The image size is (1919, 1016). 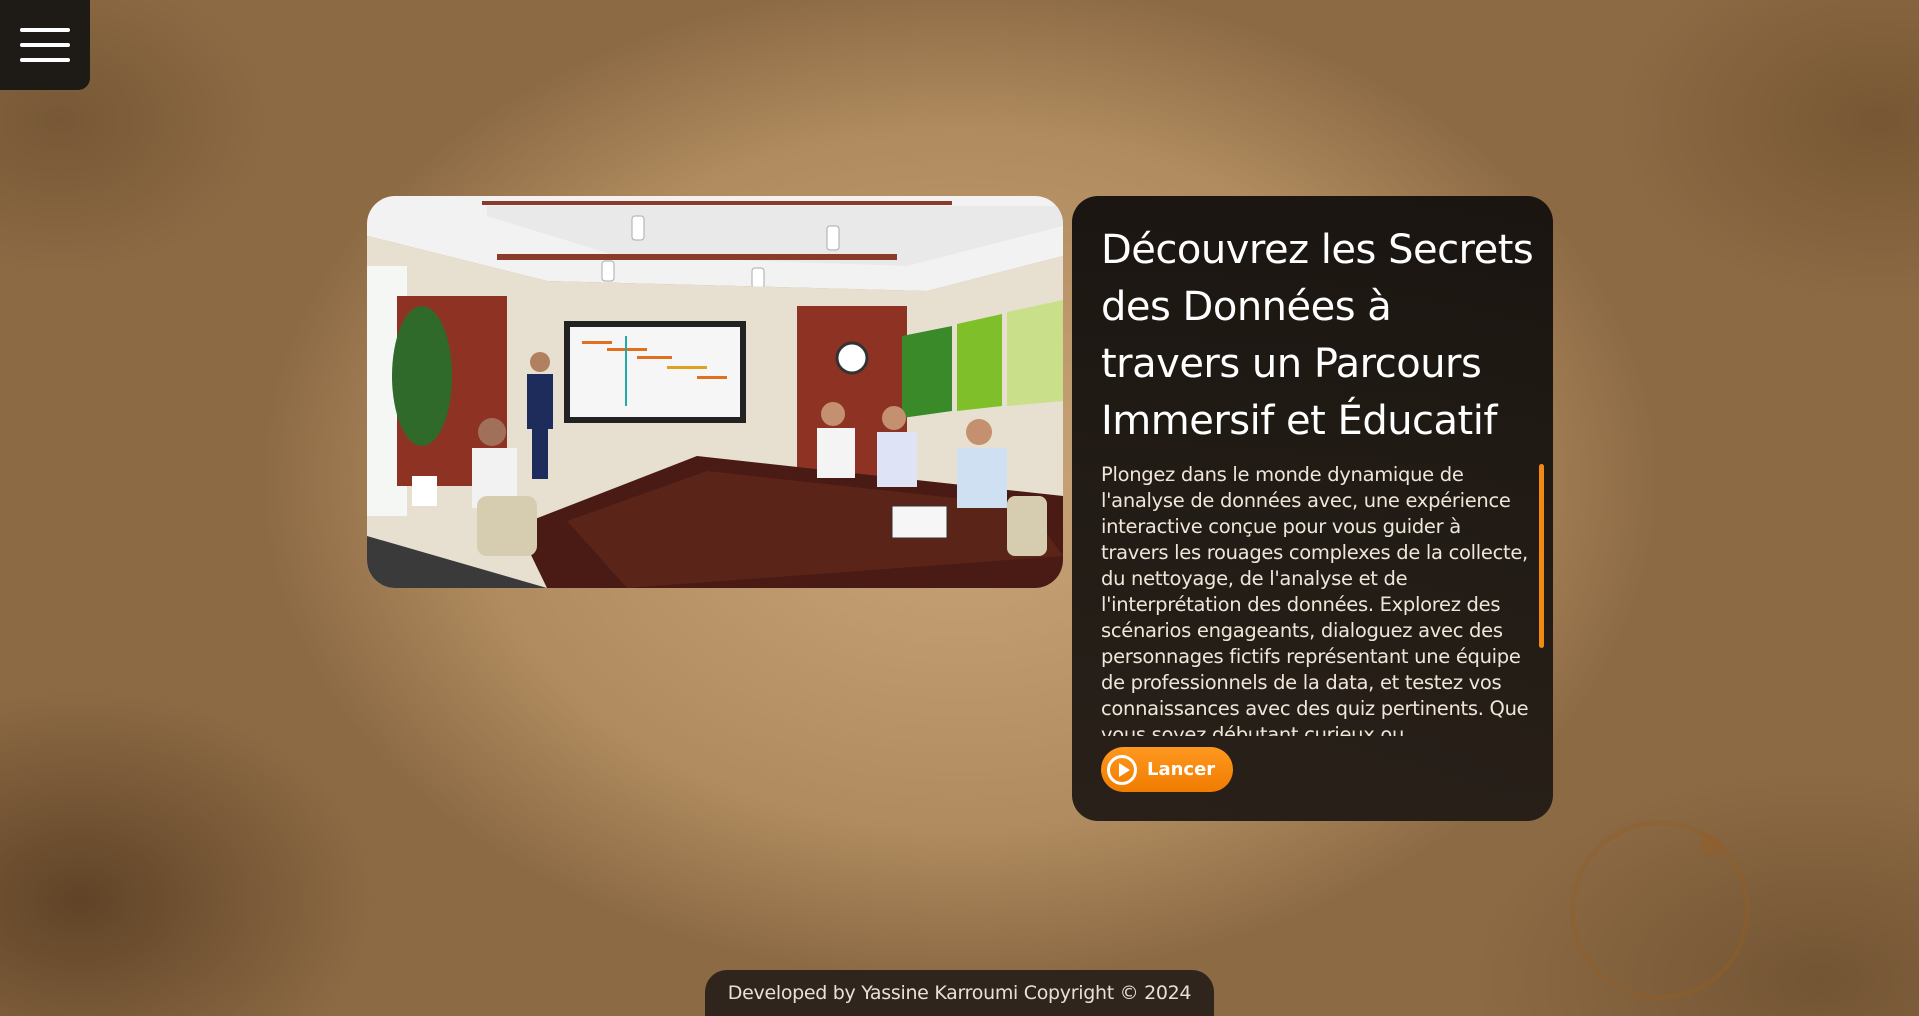 I want to click on launch-button: Lancer, so click(x=1167, y=769).